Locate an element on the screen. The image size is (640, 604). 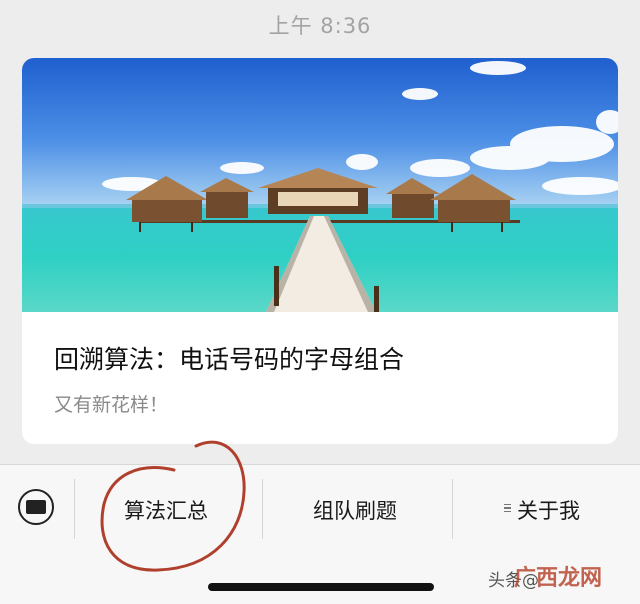
menu-item-about-me: 关于我 is located at coordinates (542, 510).